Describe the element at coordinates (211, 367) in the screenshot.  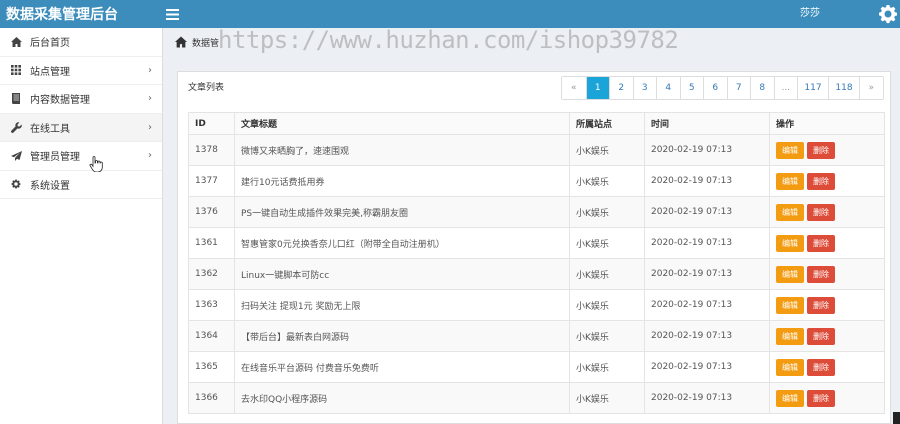
I see `cell-id: 1365` at that location.